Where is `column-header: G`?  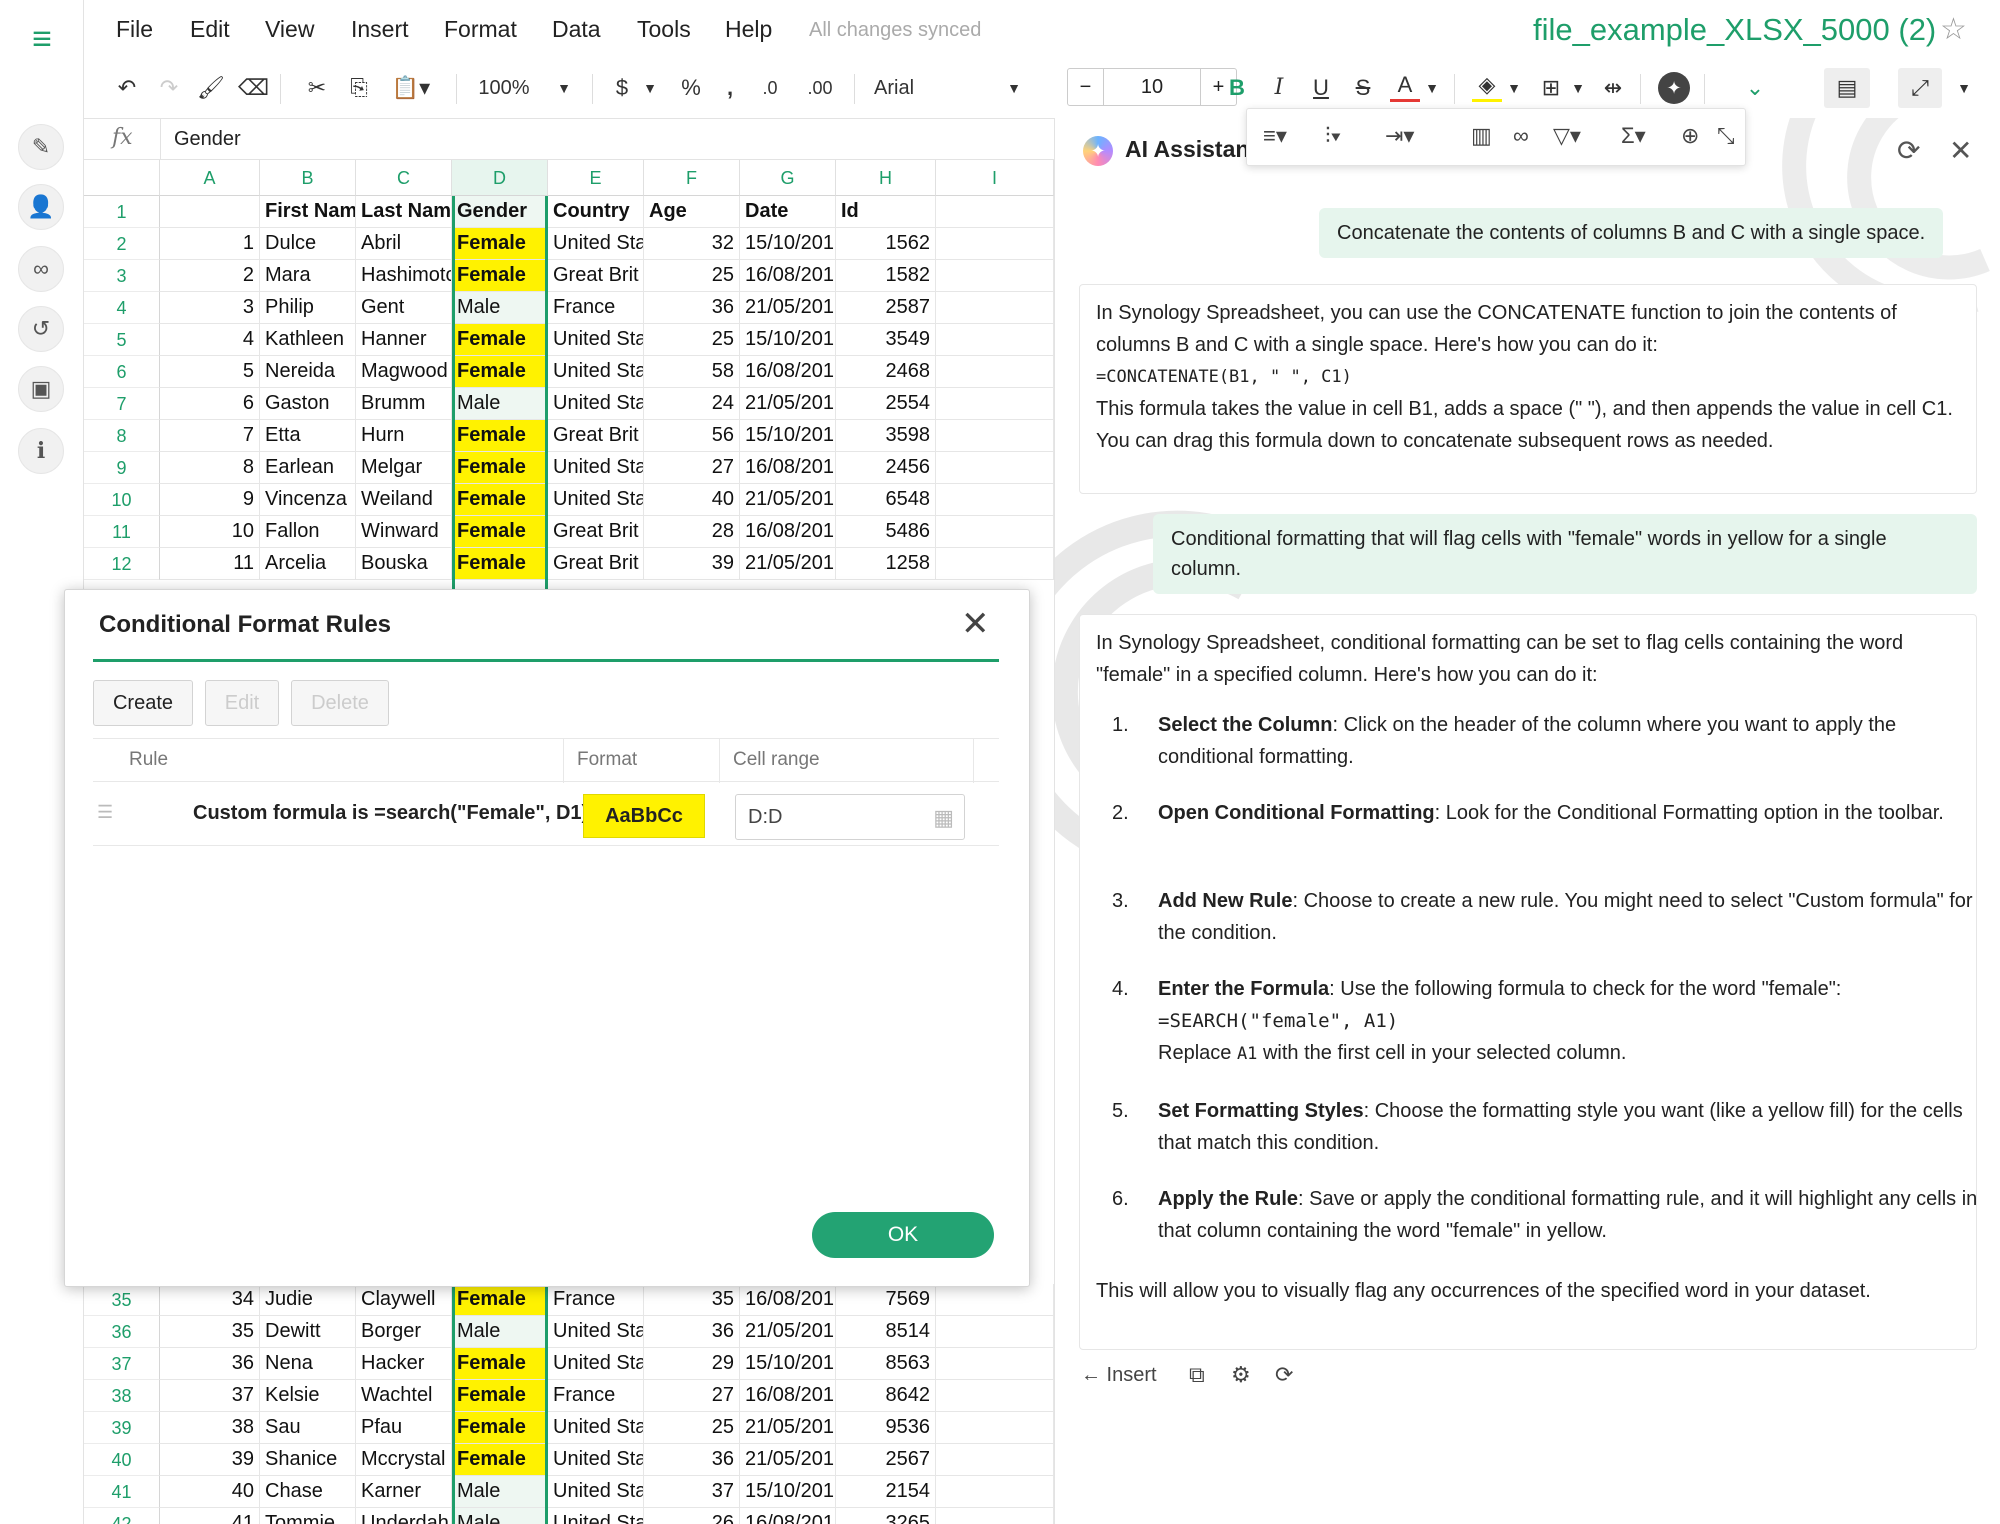
column-header: G is located at coordinates (788, 178).